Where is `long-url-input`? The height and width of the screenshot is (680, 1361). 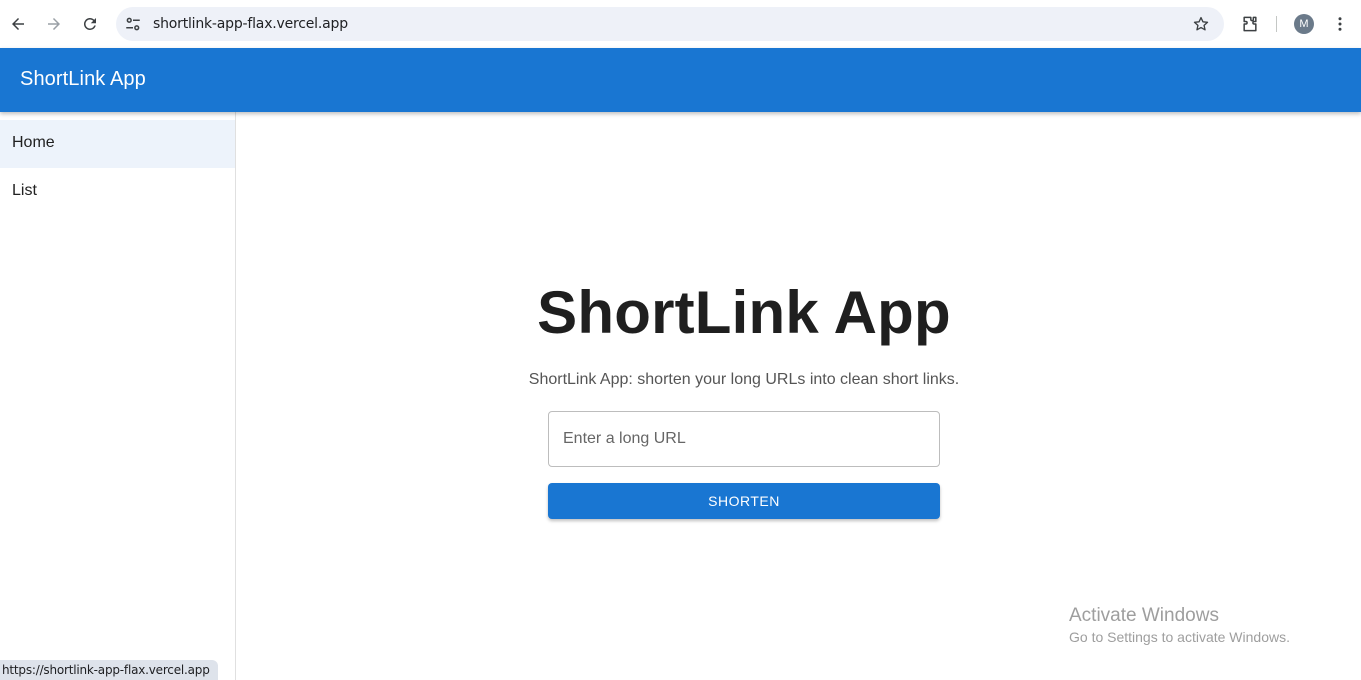
long-url-input is located at coordinates (744, 439).